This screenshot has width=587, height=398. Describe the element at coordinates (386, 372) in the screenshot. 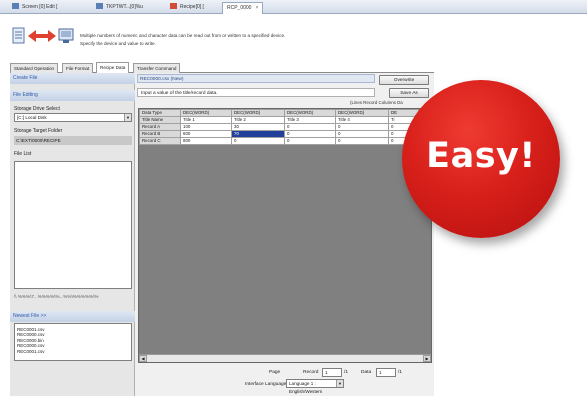

I see `data-stepper: 1` at that location.